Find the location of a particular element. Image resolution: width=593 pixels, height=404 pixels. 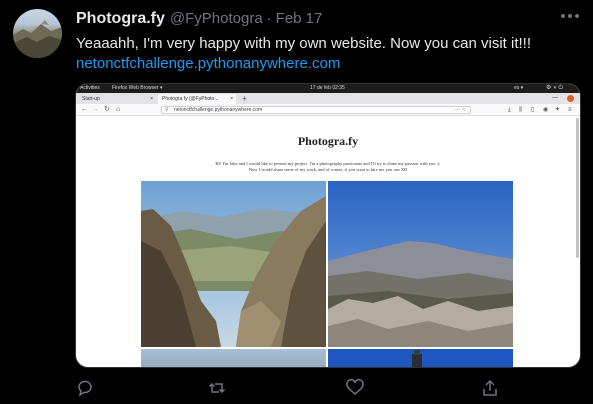

download-icon: ⤓ is located at coordinates (509, 110).